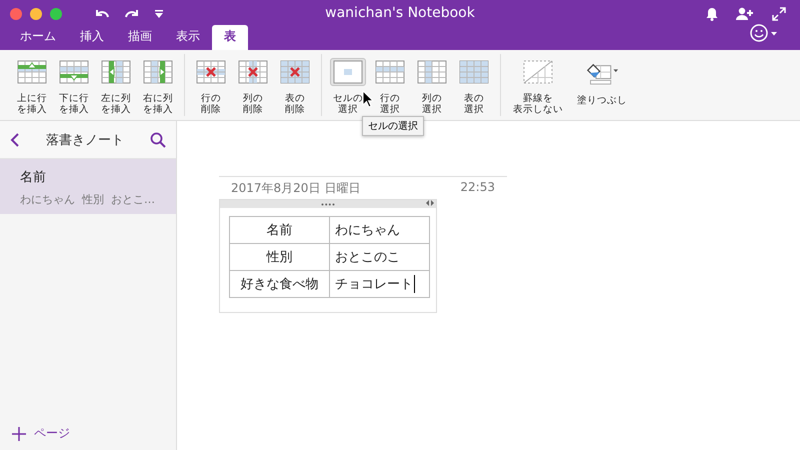 This screenshot has height=450, width=800. What do you see at coordinates (348, 98) in the screenshot?
I see `button-label-line: セルの` at bounding box center [348, 98].